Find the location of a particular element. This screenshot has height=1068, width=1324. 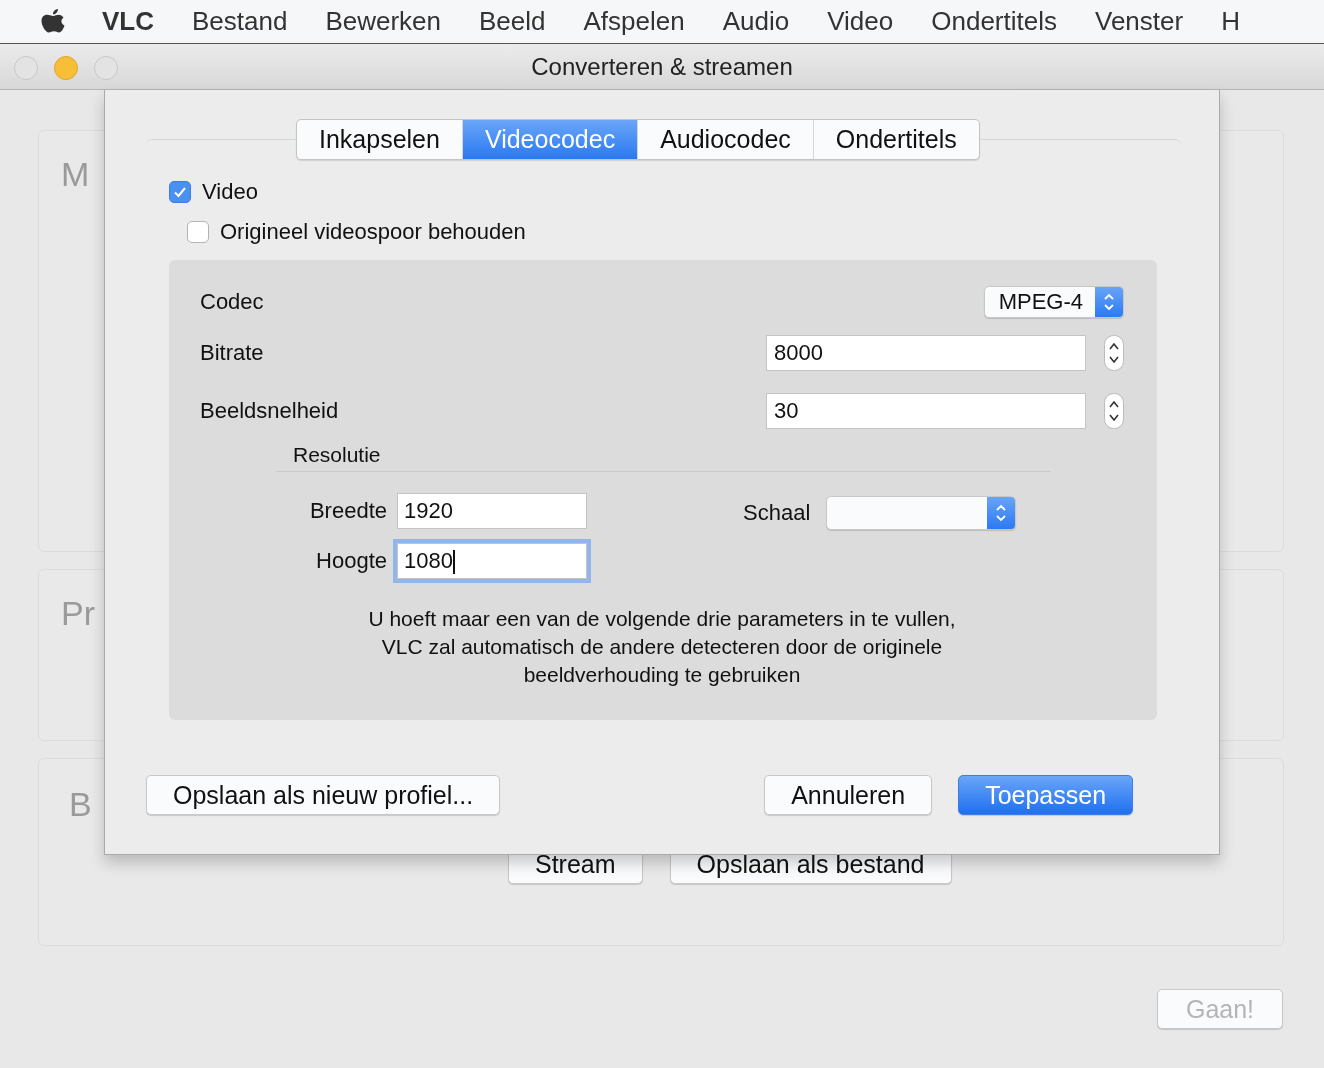

bitrate-field: 8000 is located at coordinates (926, 353).